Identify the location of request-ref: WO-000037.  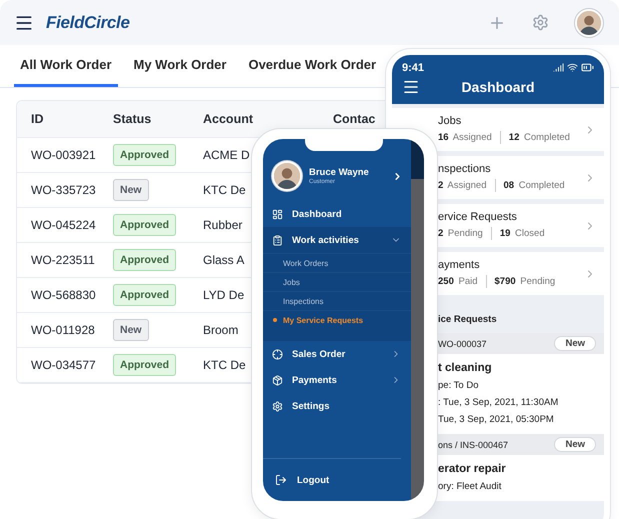
(462, 343).